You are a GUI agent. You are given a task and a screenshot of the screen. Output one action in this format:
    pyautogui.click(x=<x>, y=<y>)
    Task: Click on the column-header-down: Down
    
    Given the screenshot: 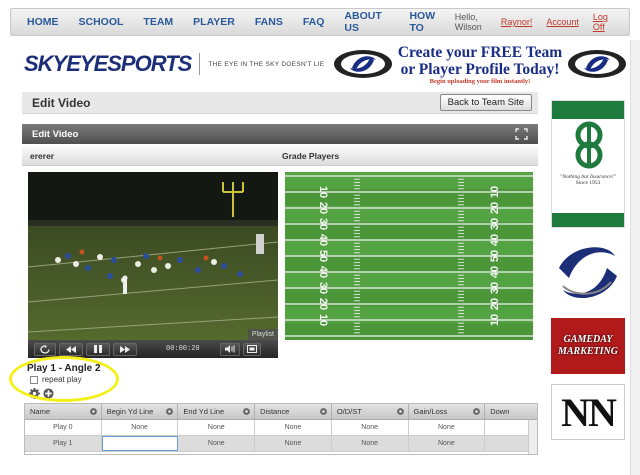 What is the action you would take?
    pyautogui.click(x=511, y=411)
    